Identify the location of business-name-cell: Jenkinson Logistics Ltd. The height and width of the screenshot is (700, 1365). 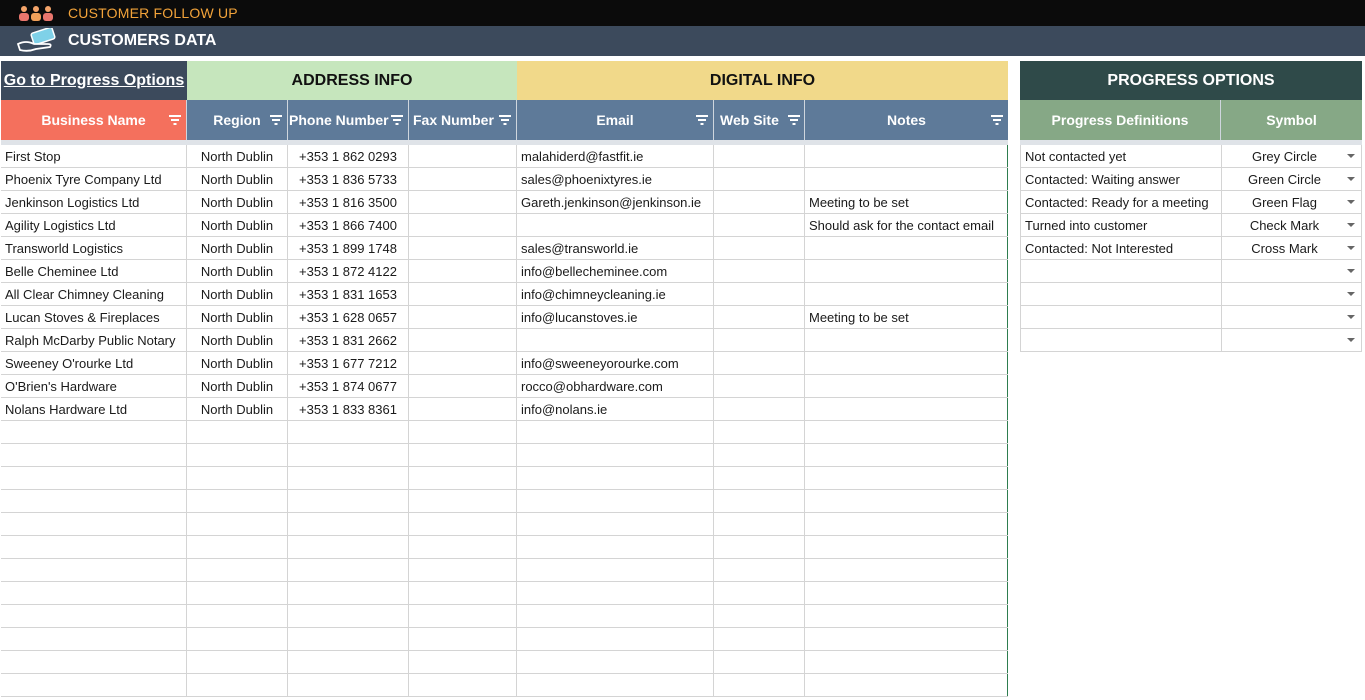
(94, 202).